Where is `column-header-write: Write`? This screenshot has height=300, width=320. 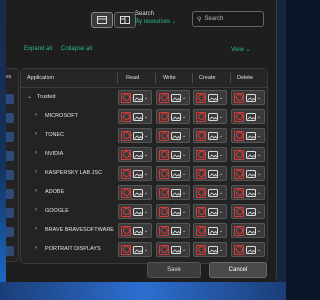 column-header-write: Write is located at coordinates (169, 78).